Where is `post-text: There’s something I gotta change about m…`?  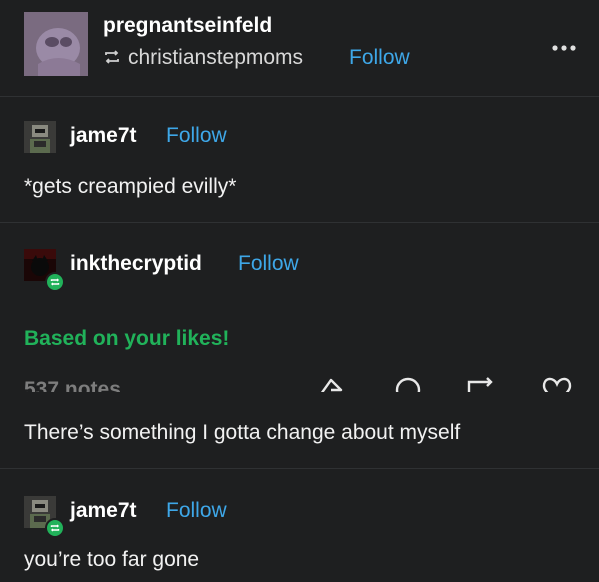 post-text: There’s something I gotta change about m… is located at coordinates (242, 432).